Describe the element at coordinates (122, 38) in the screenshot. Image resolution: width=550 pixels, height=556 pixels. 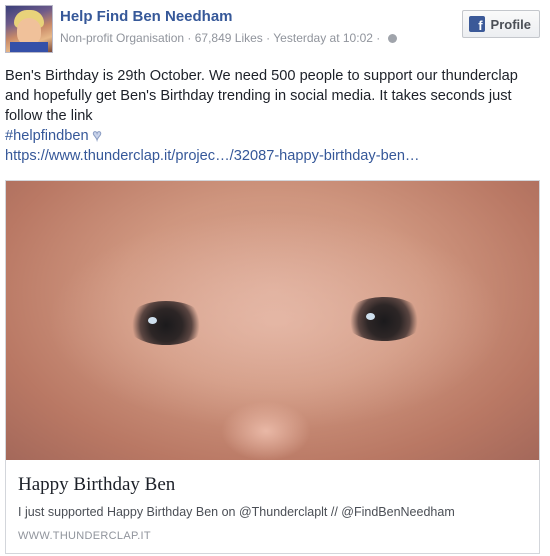
I see `page-category: Non-profit Organisation` at that location.